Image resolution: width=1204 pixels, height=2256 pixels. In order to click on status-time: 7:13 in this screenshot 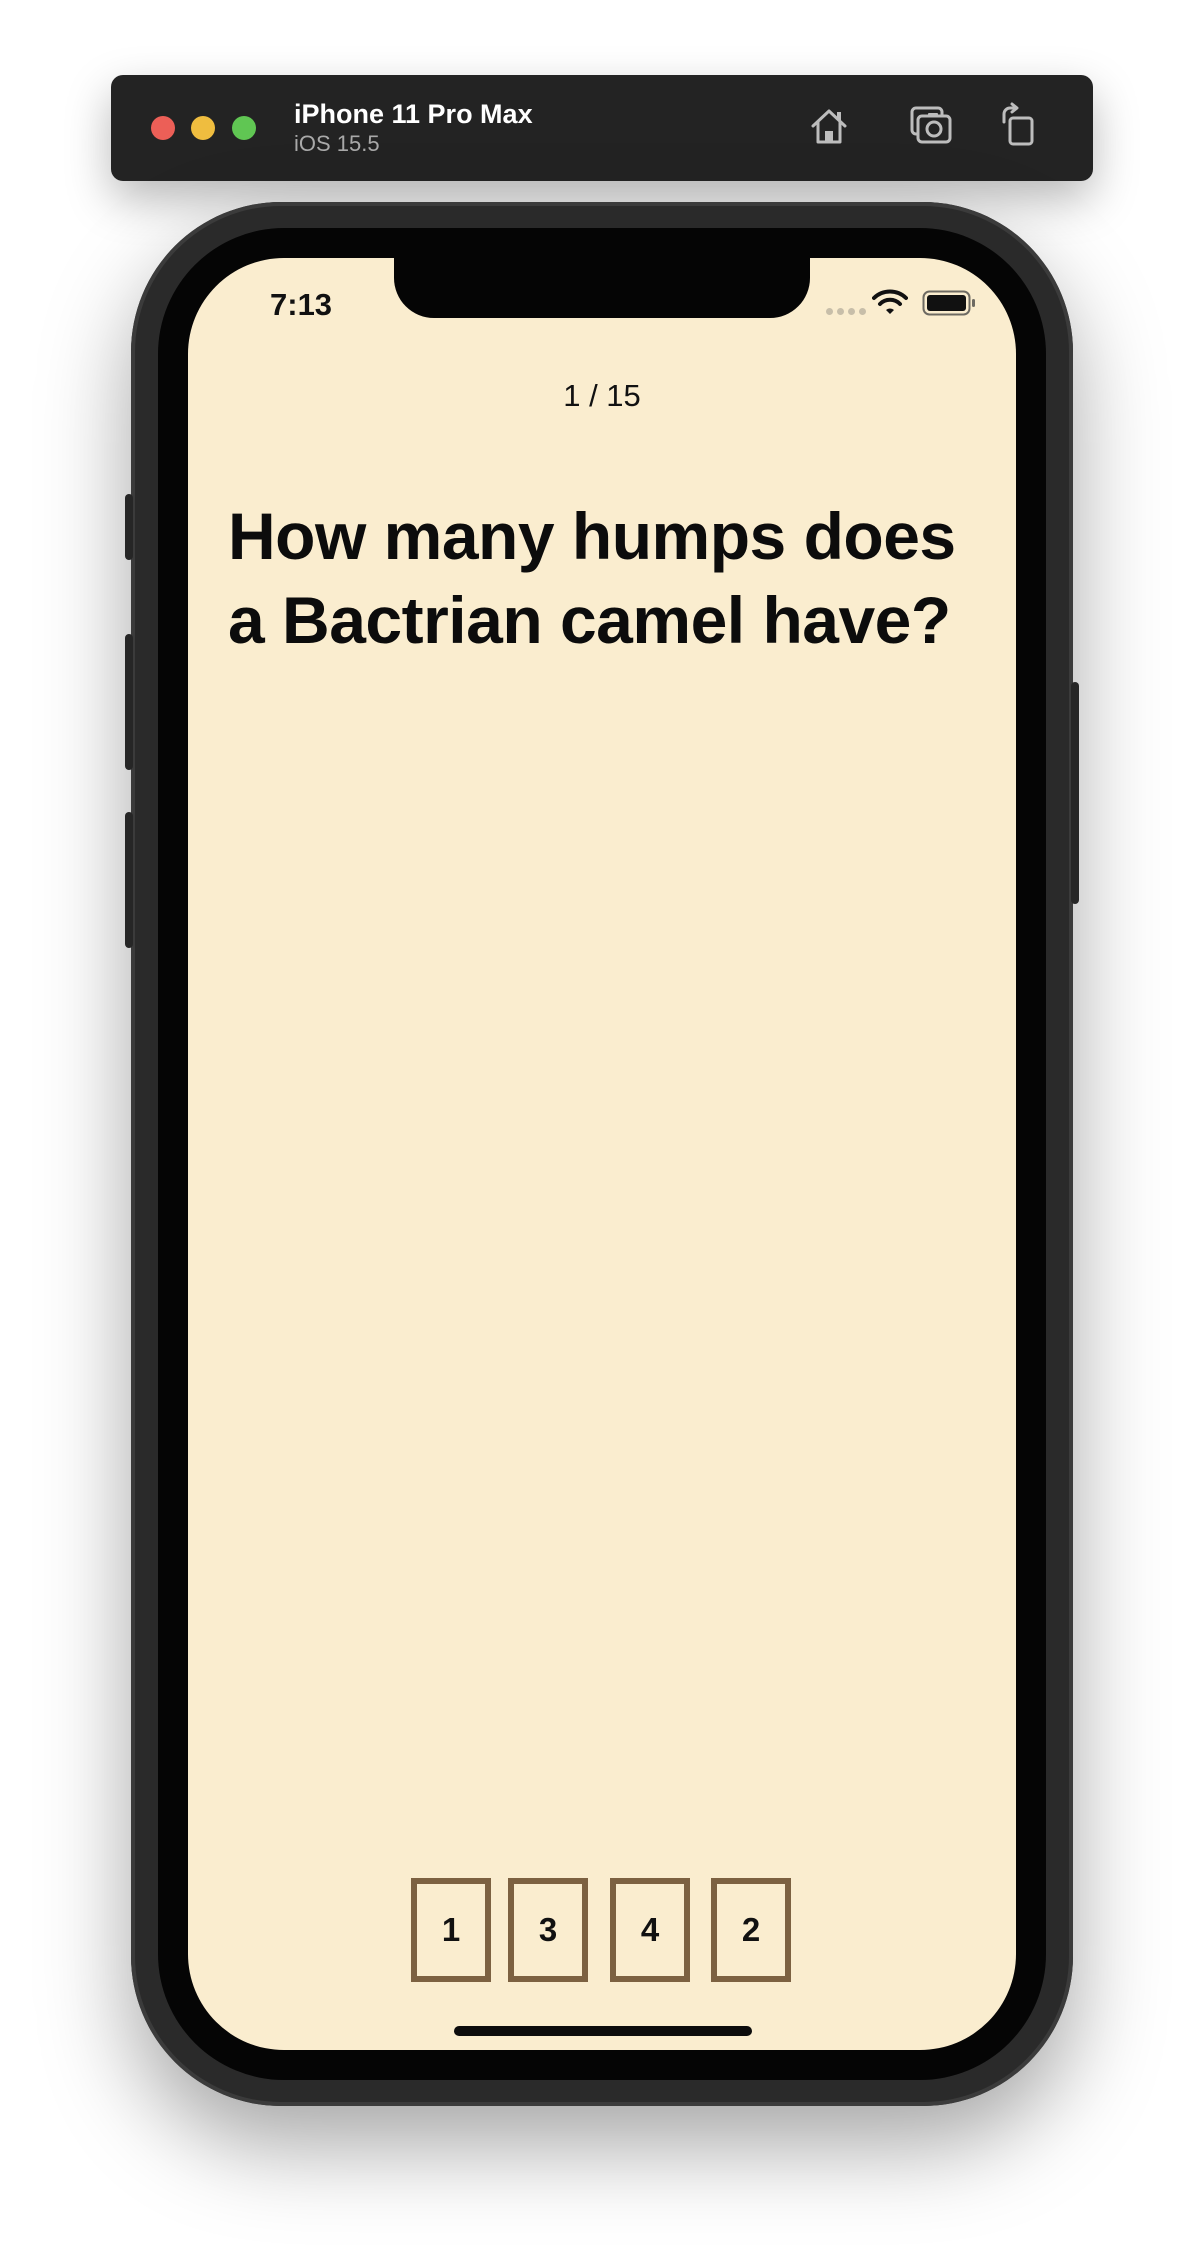, I will do `click(301, 304)`.